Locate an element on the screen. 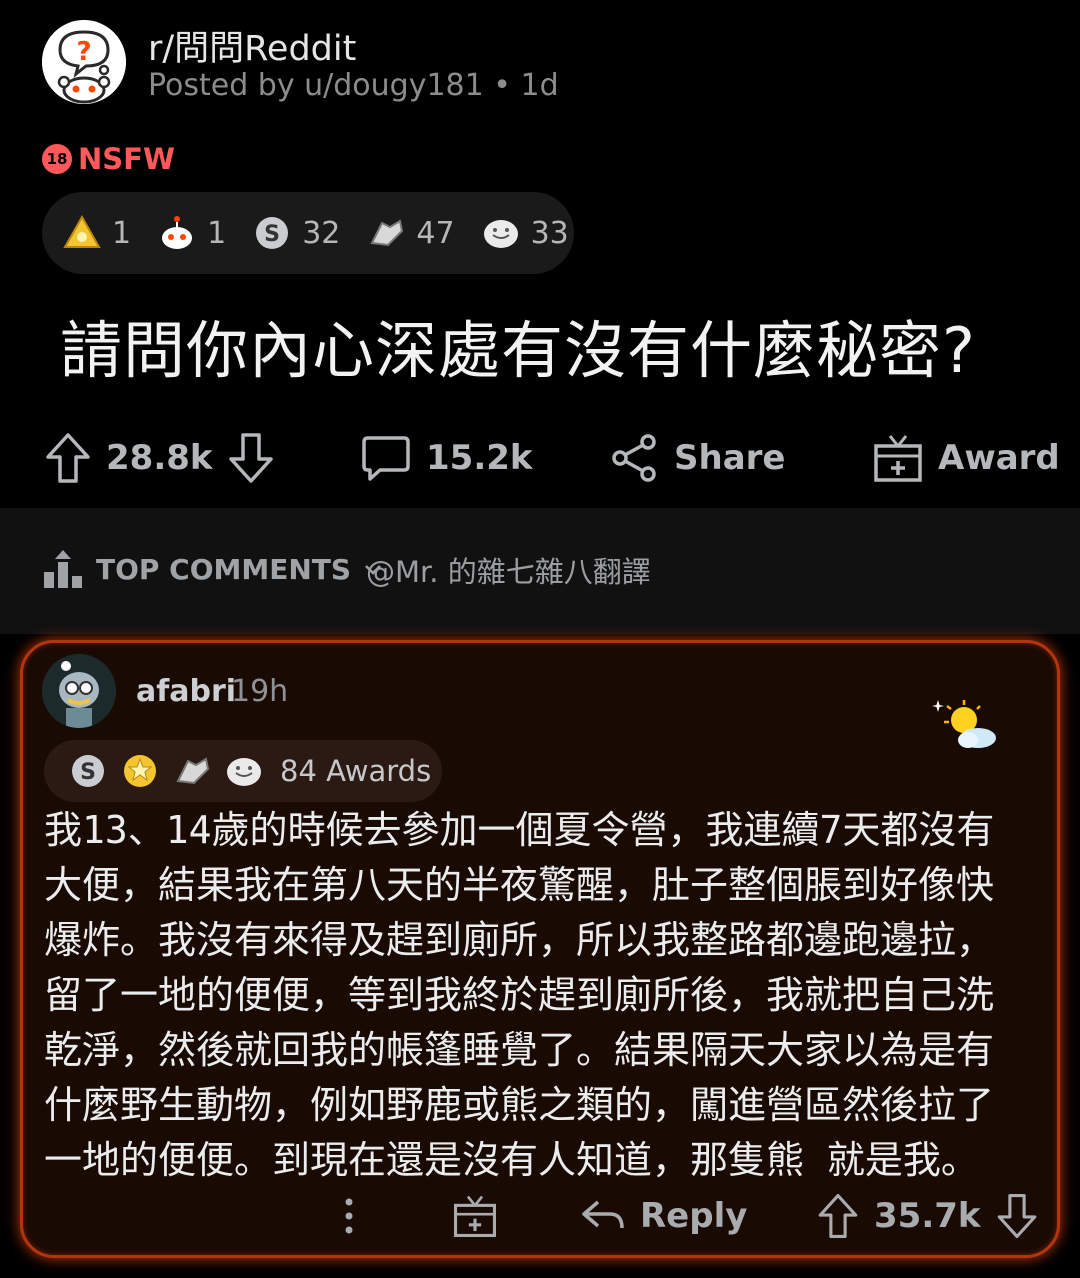 This screenshot has width=1080, height=1278. post-title: 請問你內心深處有沒有什麼秘密? is located at coordinates (518, 345).